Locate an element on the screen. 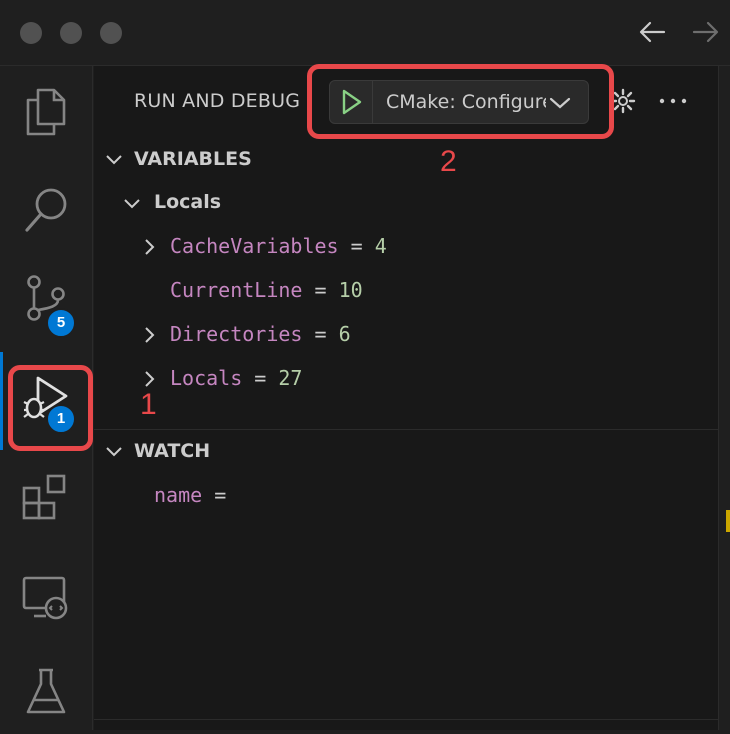 This screenshot has width=730, height=734. editor-edge is located at coordinates (724, 398).